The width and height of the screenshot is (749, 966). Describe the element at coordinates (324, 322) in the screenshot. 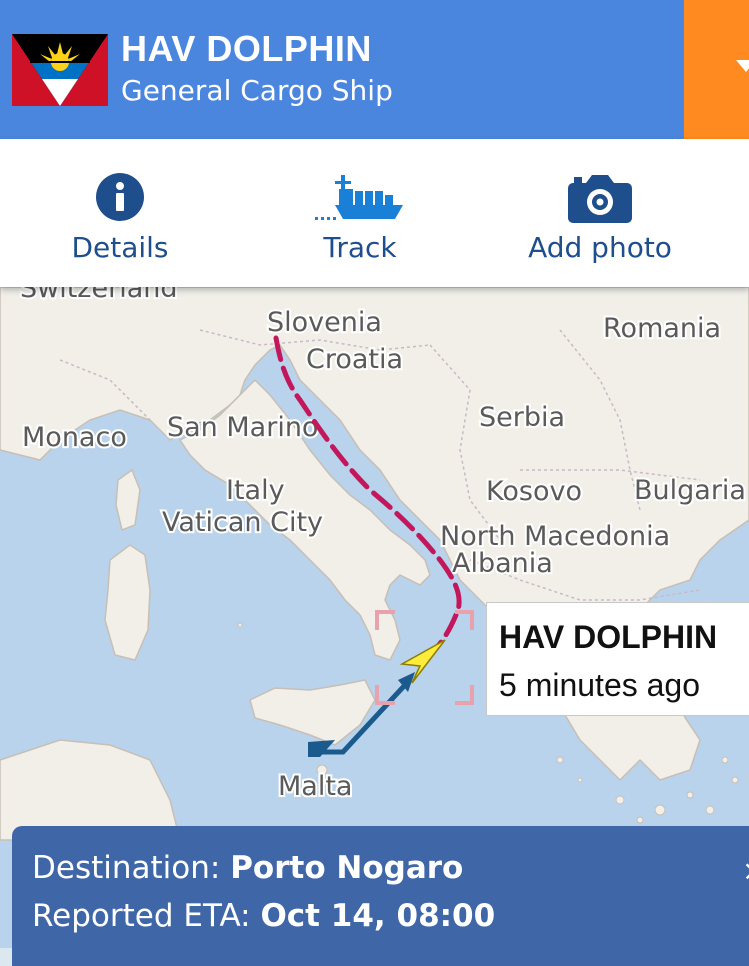

I see `label-slovenia: Slovenia` at that location.